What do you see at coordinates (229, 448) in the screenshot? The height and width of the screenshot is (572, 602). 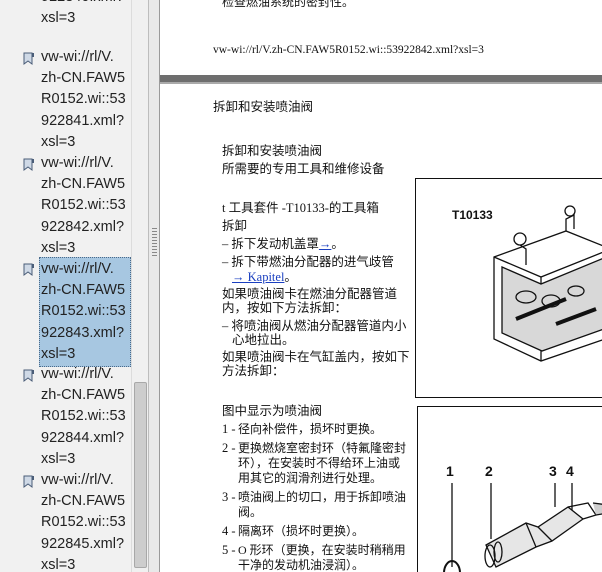 I see `legend-number: 2 -` at bounding box center [229, 448].